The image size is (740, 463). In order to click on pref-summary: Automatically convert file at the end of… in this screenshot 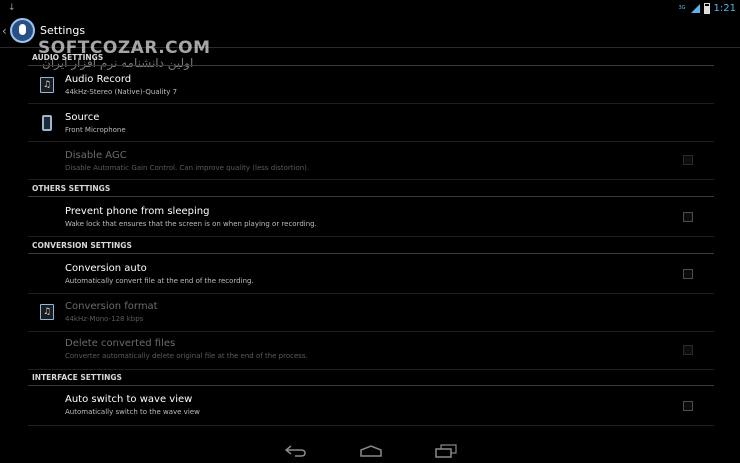, I will do `click(159, 281)`.